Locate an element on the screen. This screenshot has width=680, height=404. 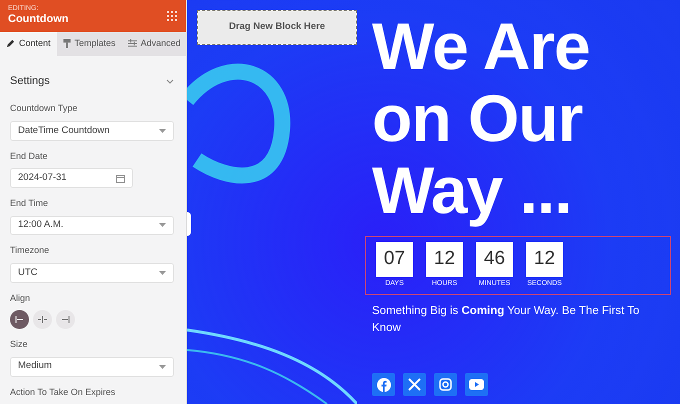
field-label: End Time is located at coordinates (30, 203).